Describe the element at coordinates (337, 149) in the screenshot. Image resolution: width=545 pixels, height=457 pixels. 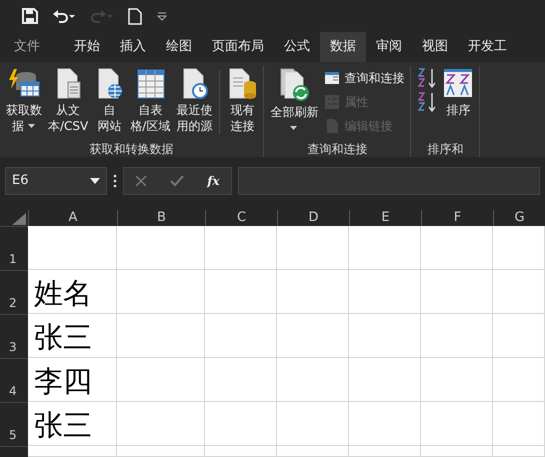
I see `ribbon-group-label: 查询和连接` at that location.